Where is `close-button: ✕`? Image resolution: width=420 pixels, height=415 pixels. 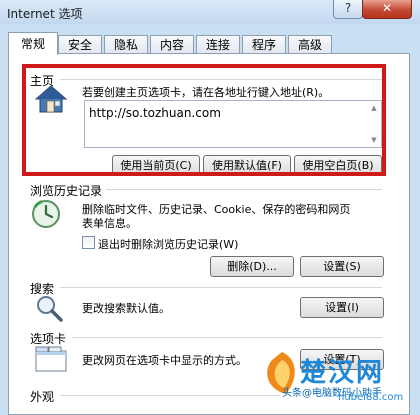 close-button: ✕ is located at coordinates (387, 9).